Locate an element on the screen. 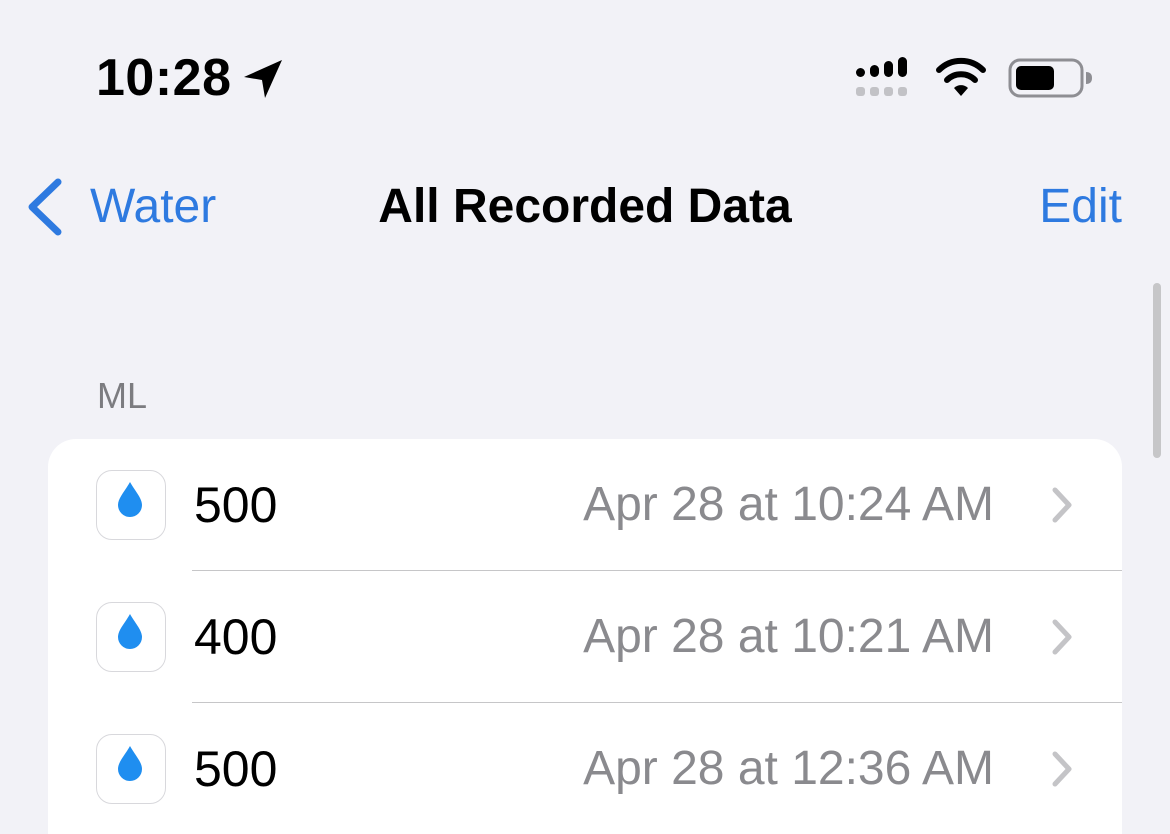 The width and height of the screenshot is (1170, 834). chevron-left-icon is located at coordinates (45, 207).